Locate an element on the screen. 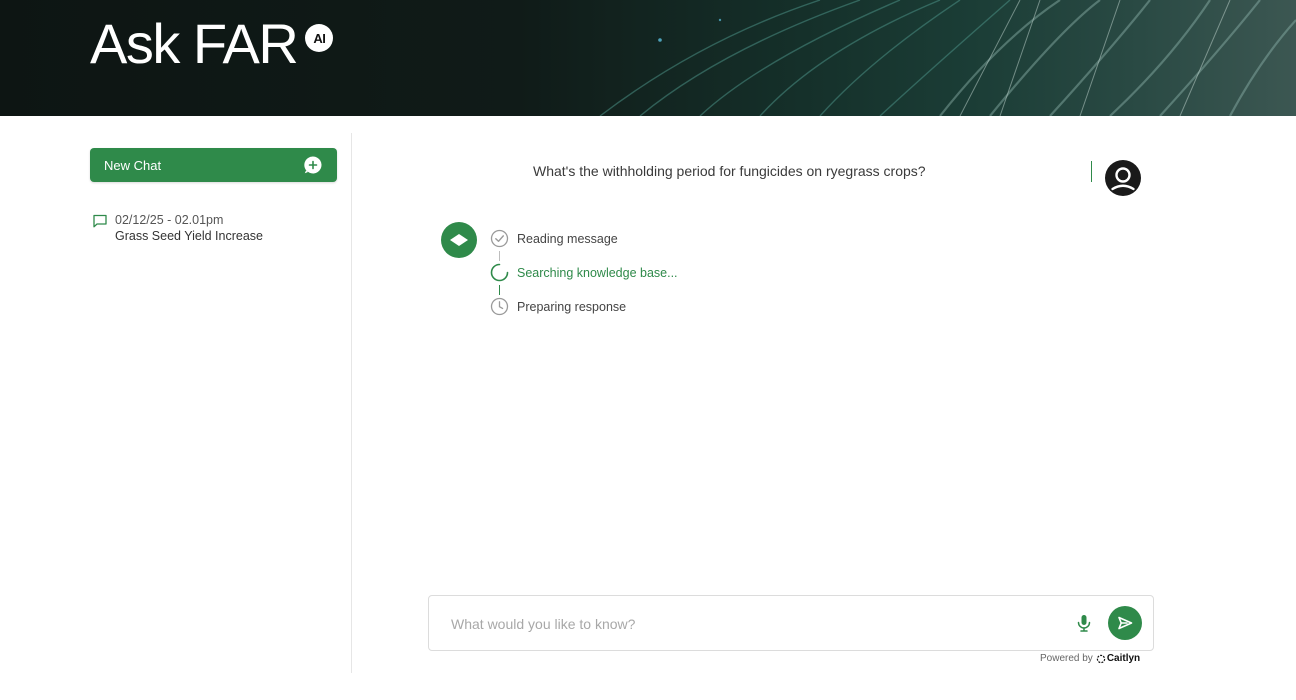 The height and width of the screenshot is (700, 1296). send-button is located at coordinates (1125, 623).